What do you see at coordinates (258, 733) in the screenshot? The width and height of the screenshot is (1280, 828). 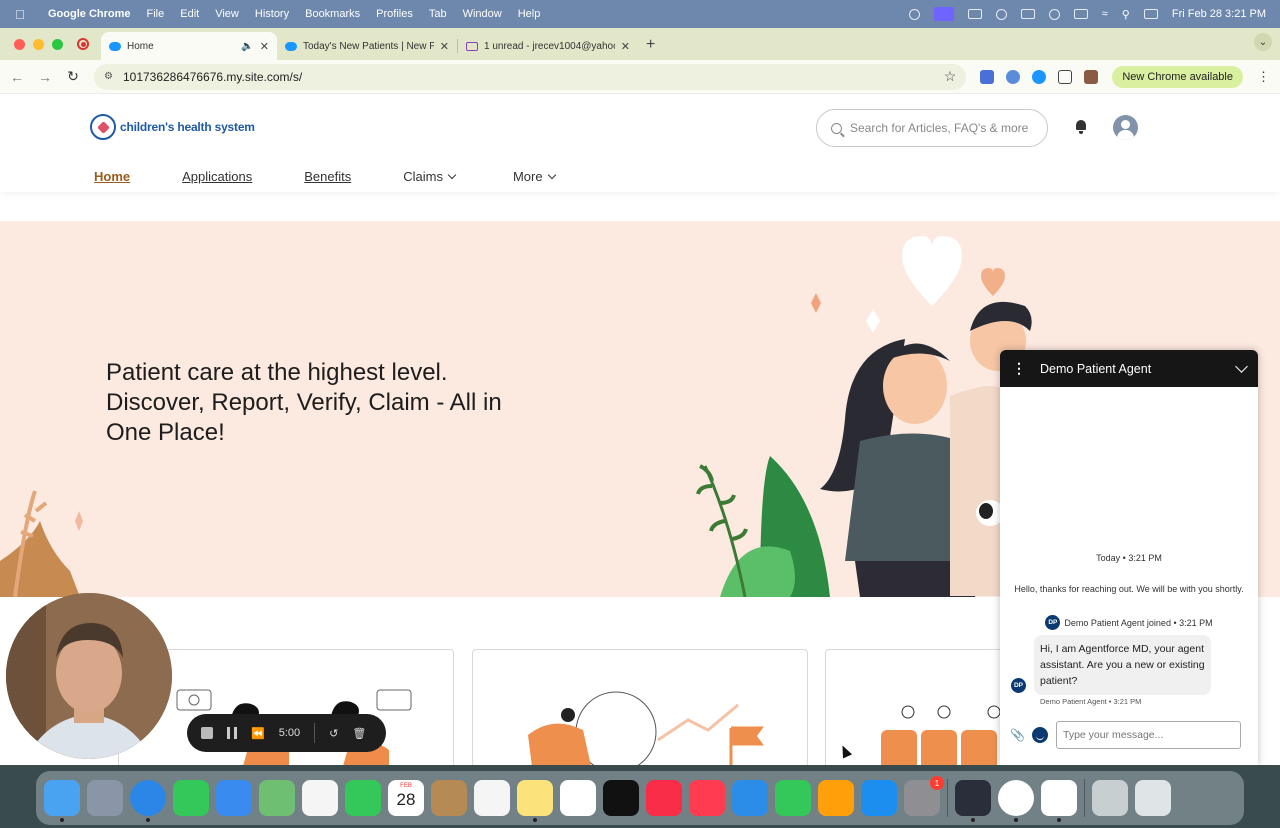 I see `rewind-icon: ⏪` at bounding box center [258, 733].